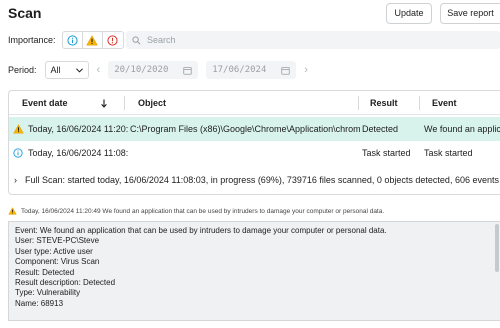 Image resolution: width=500 pixels, height=328 pixels. I want to click on period-filter: Period: All ‹ 20/10/2020 17/06/2024 ›, so click(162, 70).